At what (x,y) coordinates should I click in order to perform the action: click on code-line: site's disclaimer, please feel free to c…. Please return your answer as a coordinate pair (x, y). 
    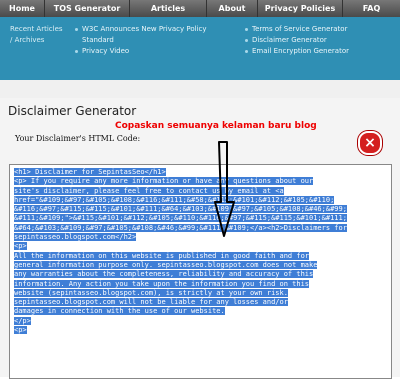
    Looking at the image, I should click on (149, 190).